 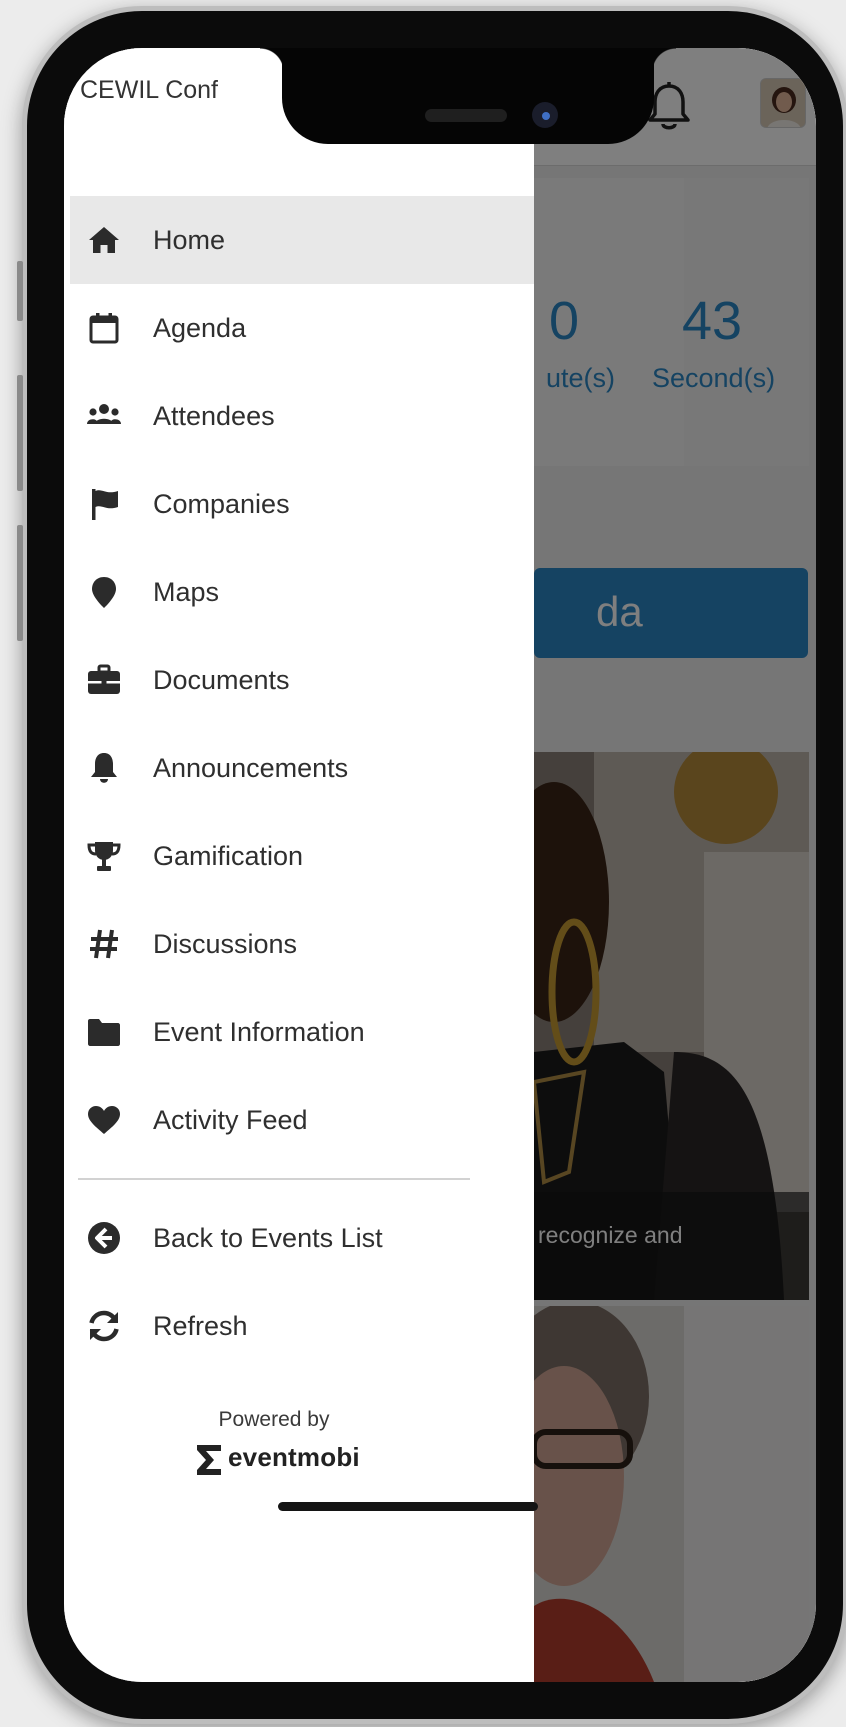 What do you see at coordinates (466, 115) in the screenshot?
I see `earpiece-speaker` at bounding box center [466, 115].